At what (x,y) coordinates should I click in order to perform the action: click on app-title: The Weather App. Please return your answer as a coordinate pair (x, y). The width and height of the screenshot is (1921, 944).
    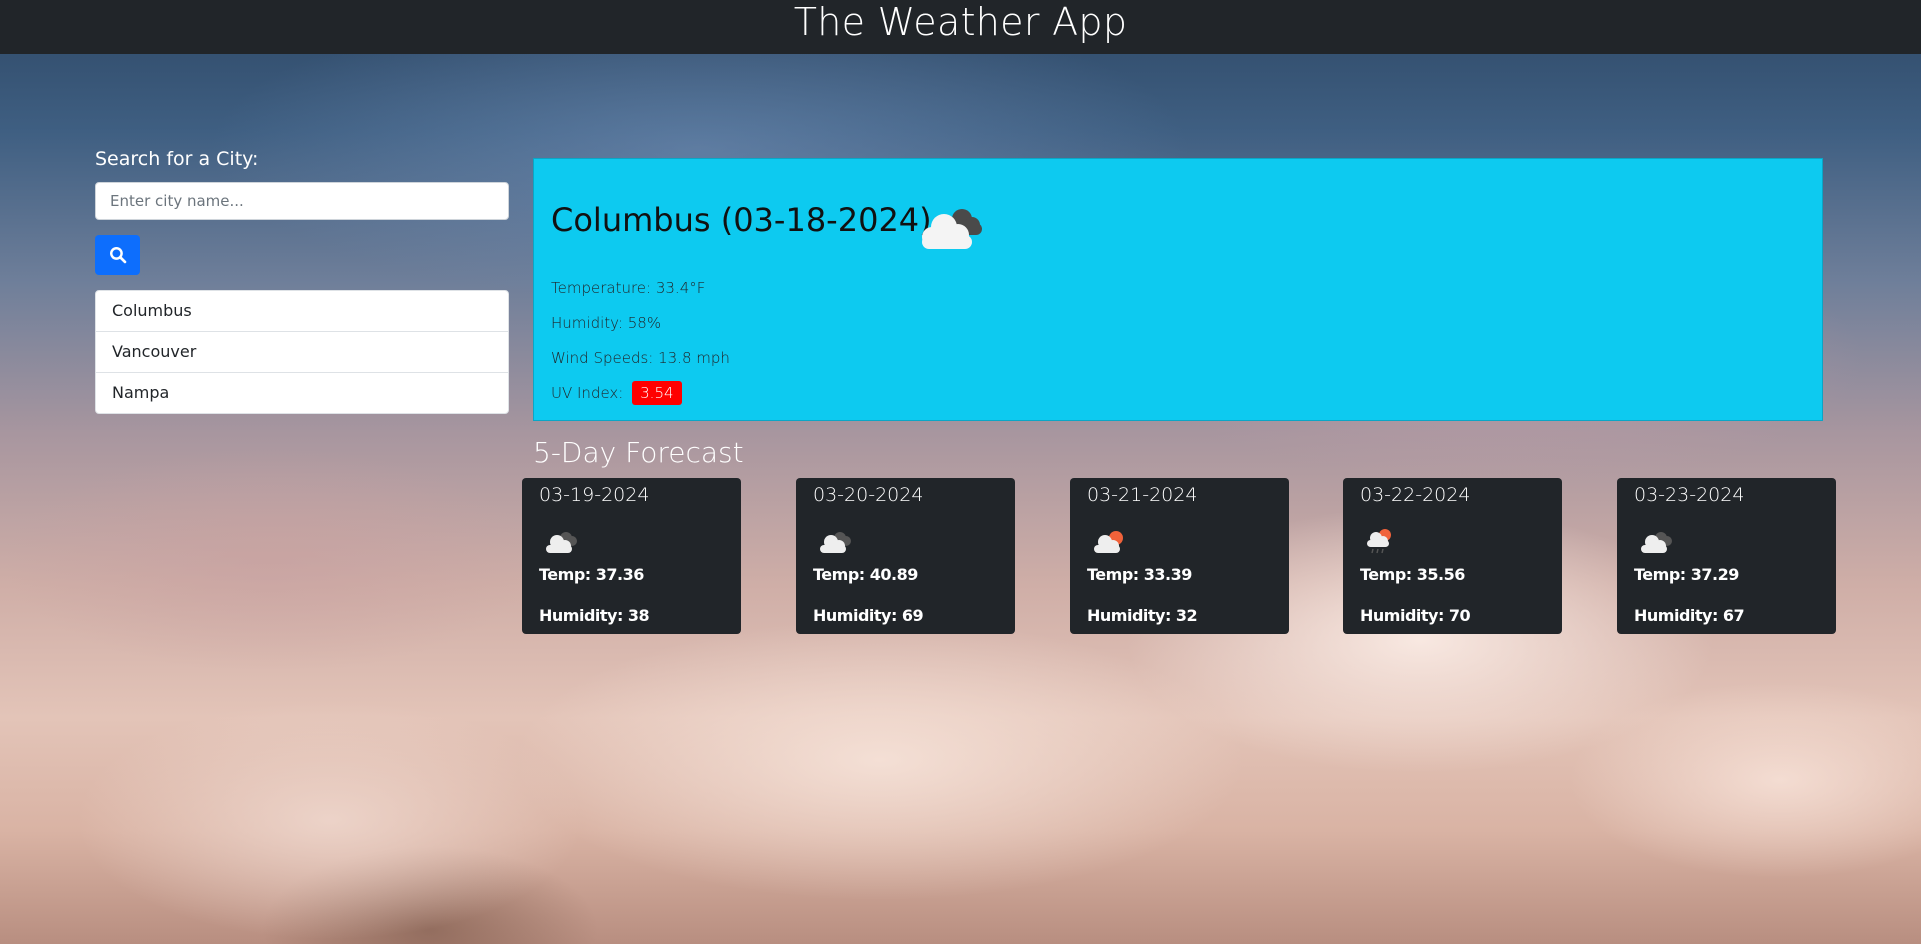
    Looking at the image, I should click on (960, 22).